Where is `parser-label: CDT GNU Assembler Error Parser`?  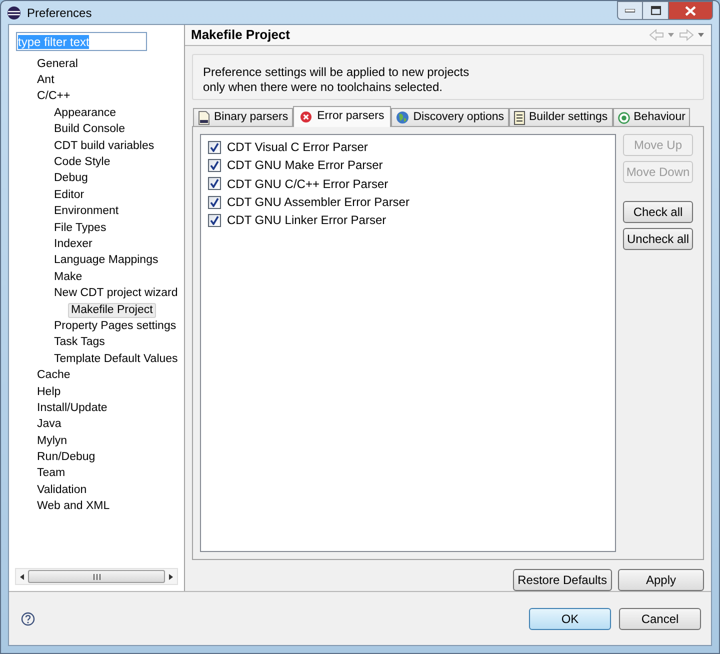 parser-label: CDT GNU Assembler Error Parser is located at coordinates (318, 203).